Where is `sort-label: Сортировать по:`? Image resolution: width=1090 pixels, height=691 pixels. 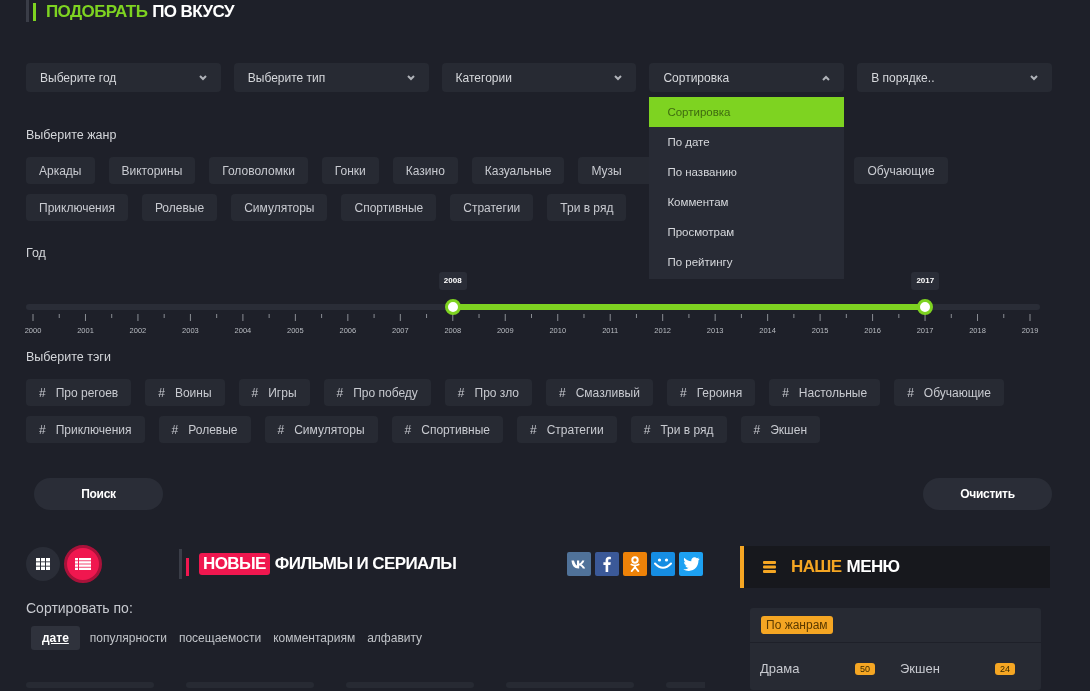
sort-label: Сортировать по: is located at coordinates (79, 608).